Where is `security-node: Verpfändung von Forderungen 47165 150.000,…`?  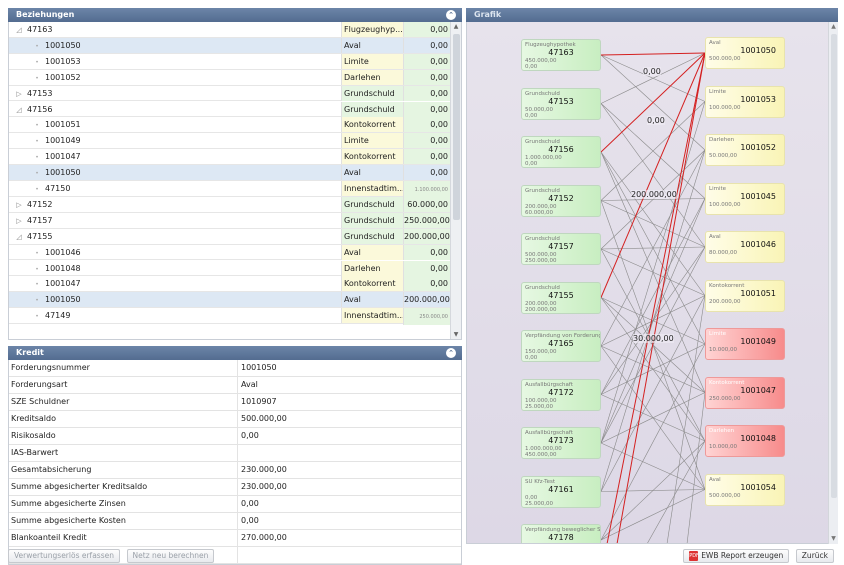
security-node: Verpfändung von Forderungen 47165 150.000,… is located at coordinates (561, 346).